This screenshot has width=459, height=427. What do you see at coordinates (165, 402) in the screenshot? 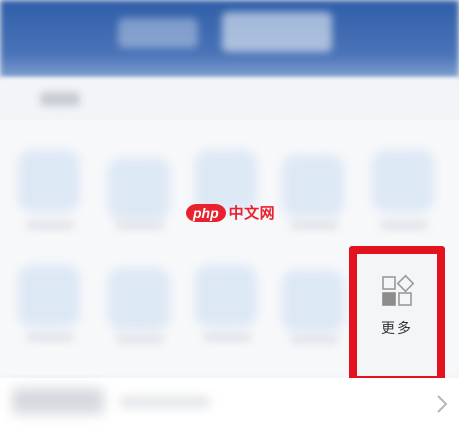
I see `blurred-bottom-text` at bounding box center [165, 402].